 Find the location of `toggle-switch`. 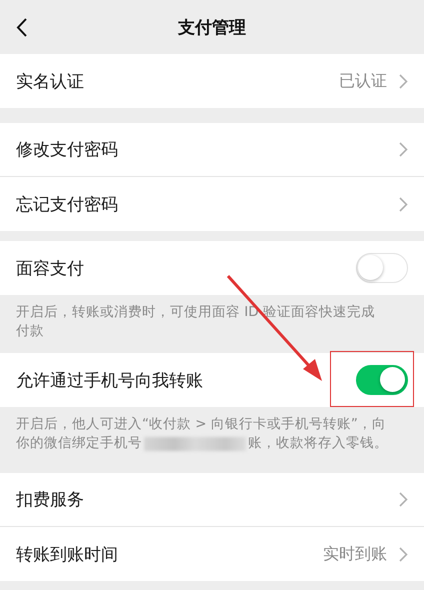

toggle-switch is located at coordinates (382, 380).